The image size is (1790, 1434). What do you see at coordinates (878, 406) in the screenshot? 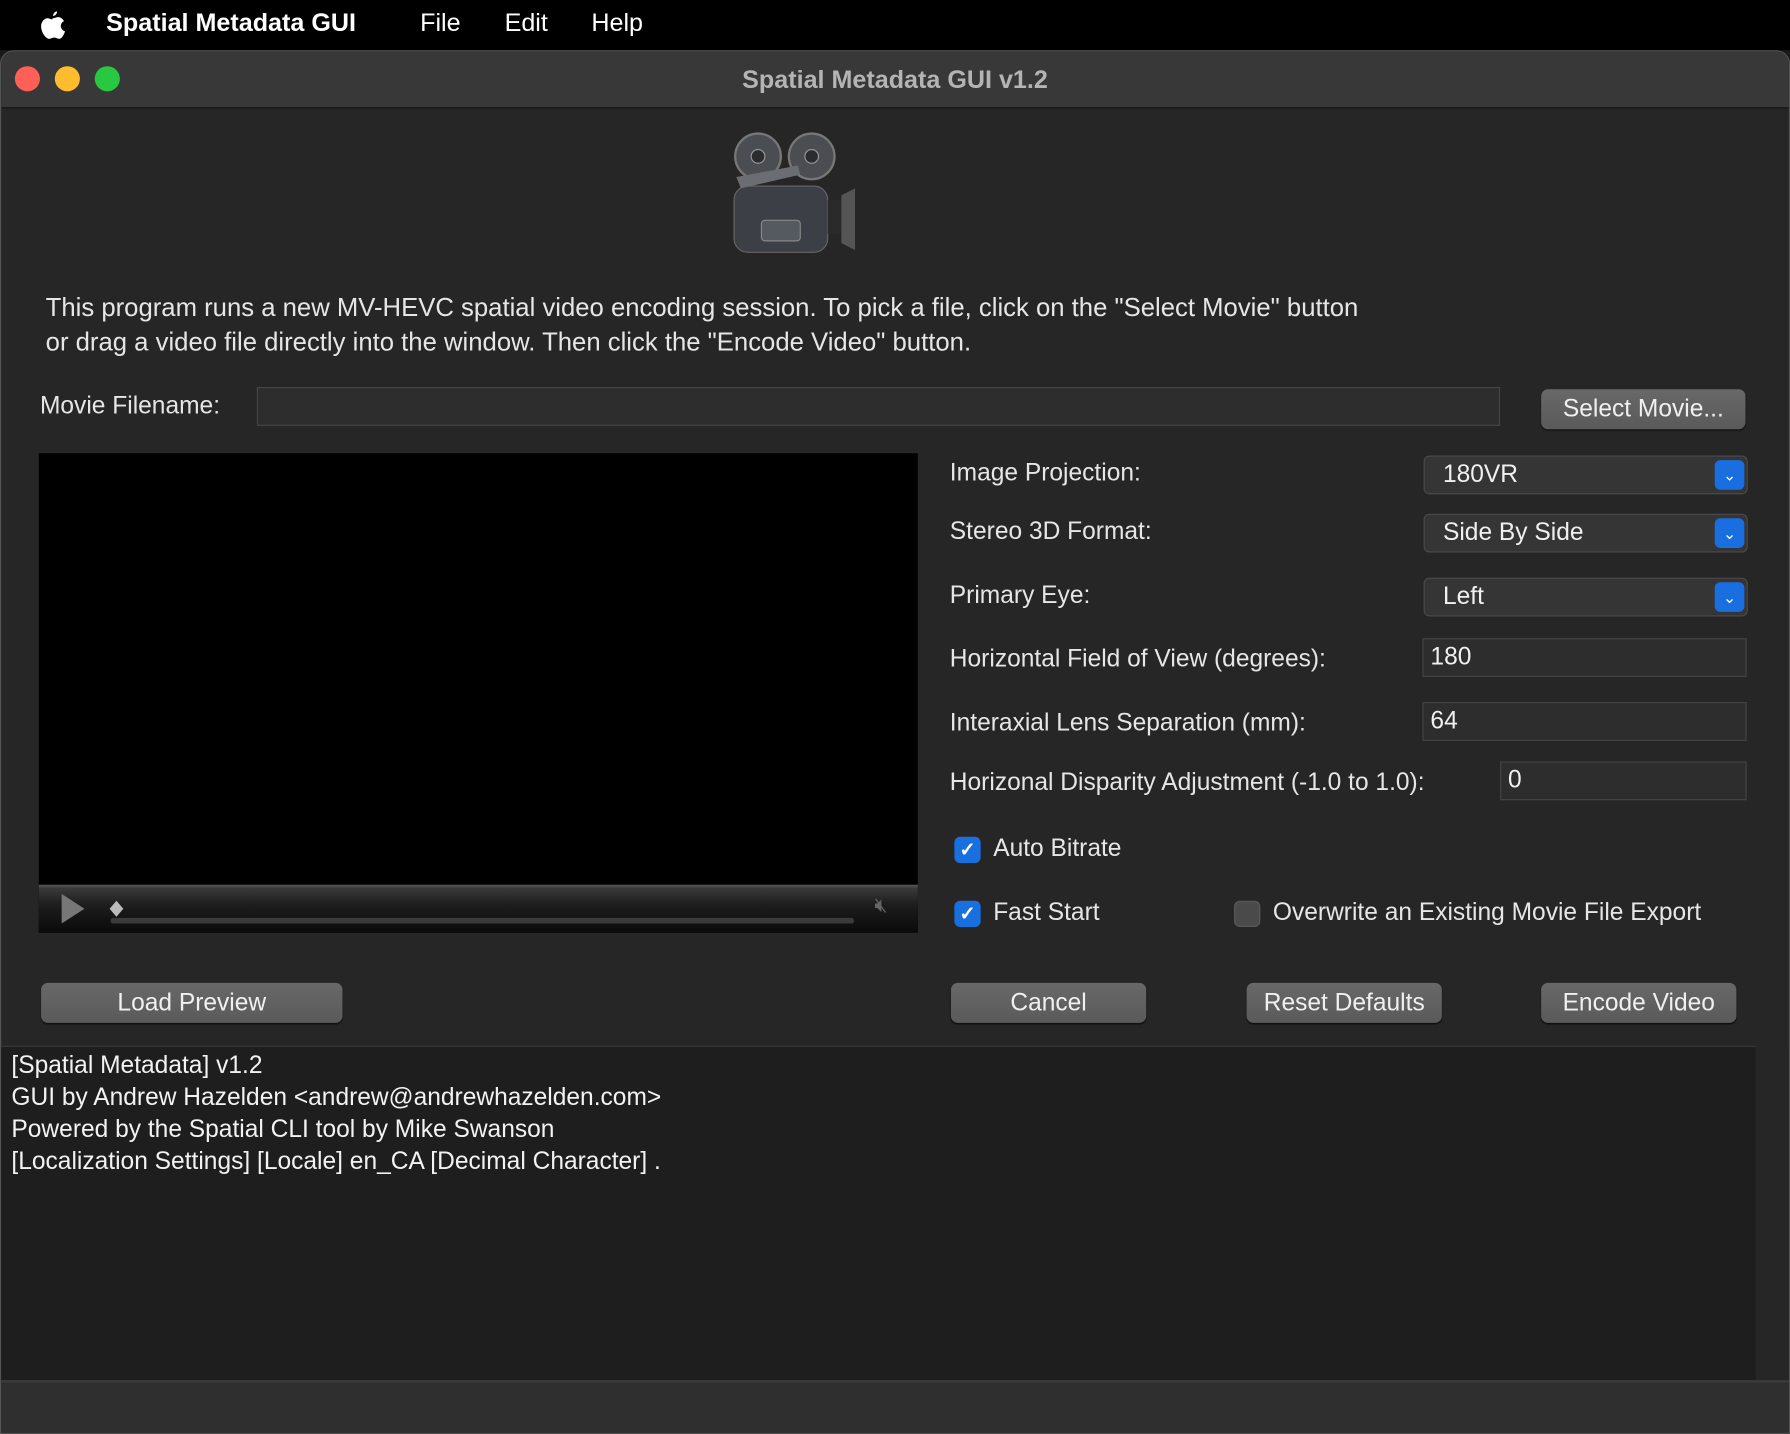
I see `movie-filename-input` at bounding box center [878, 406].